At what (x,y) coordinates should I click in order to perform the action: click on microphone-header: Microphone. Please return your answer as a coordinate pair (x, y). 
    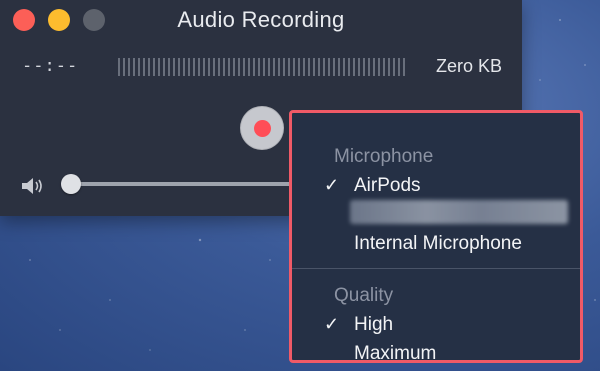
    Looking at the image, I should click on (384, 156).